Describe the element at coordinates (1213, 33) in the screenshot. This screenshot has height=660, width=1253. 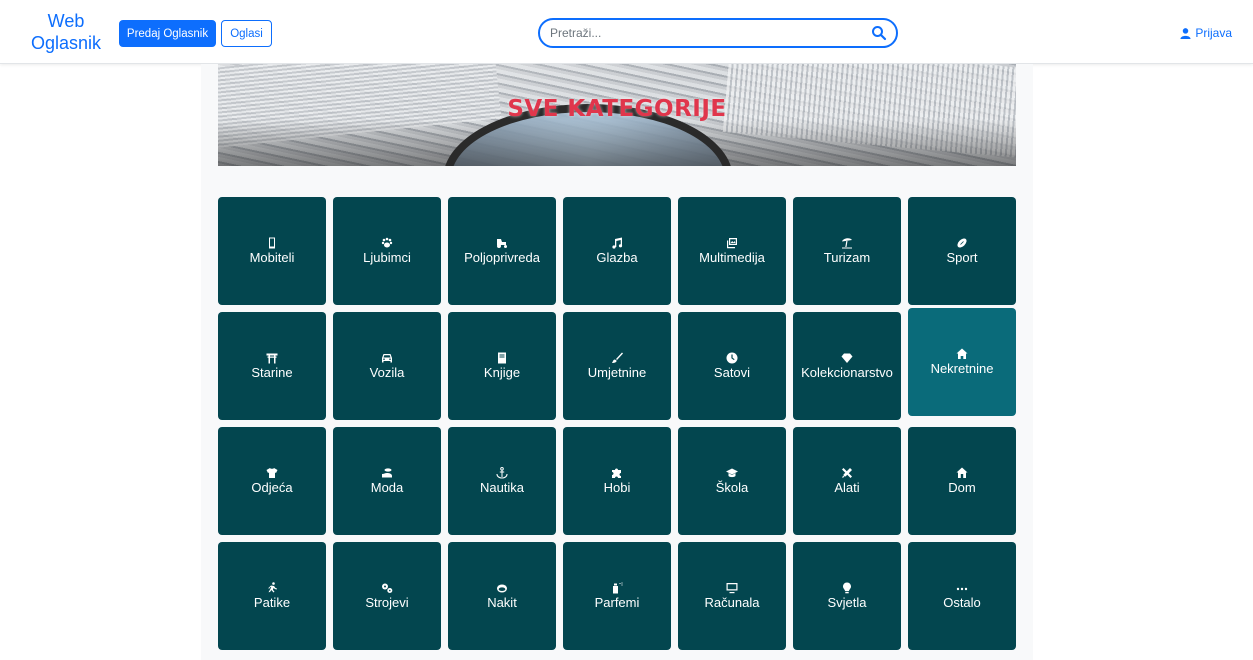
I see `login-label: Prijava` at that location.